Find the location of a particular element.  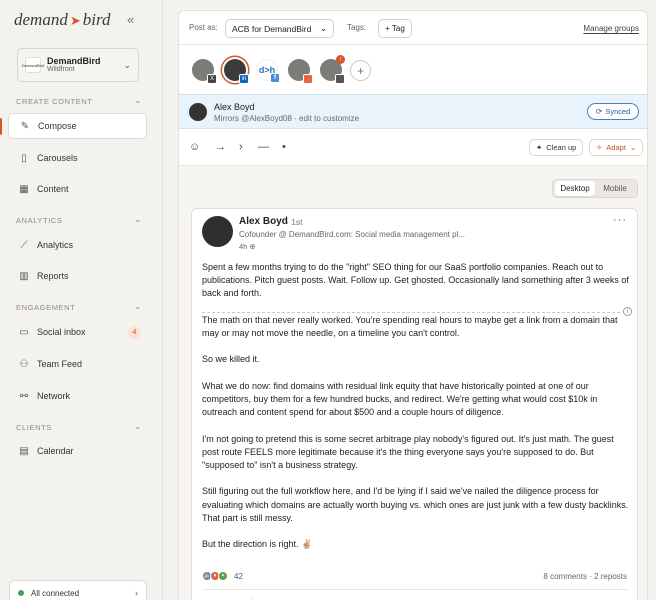

connection-status: All connected › is located at coordinates (78, 590).